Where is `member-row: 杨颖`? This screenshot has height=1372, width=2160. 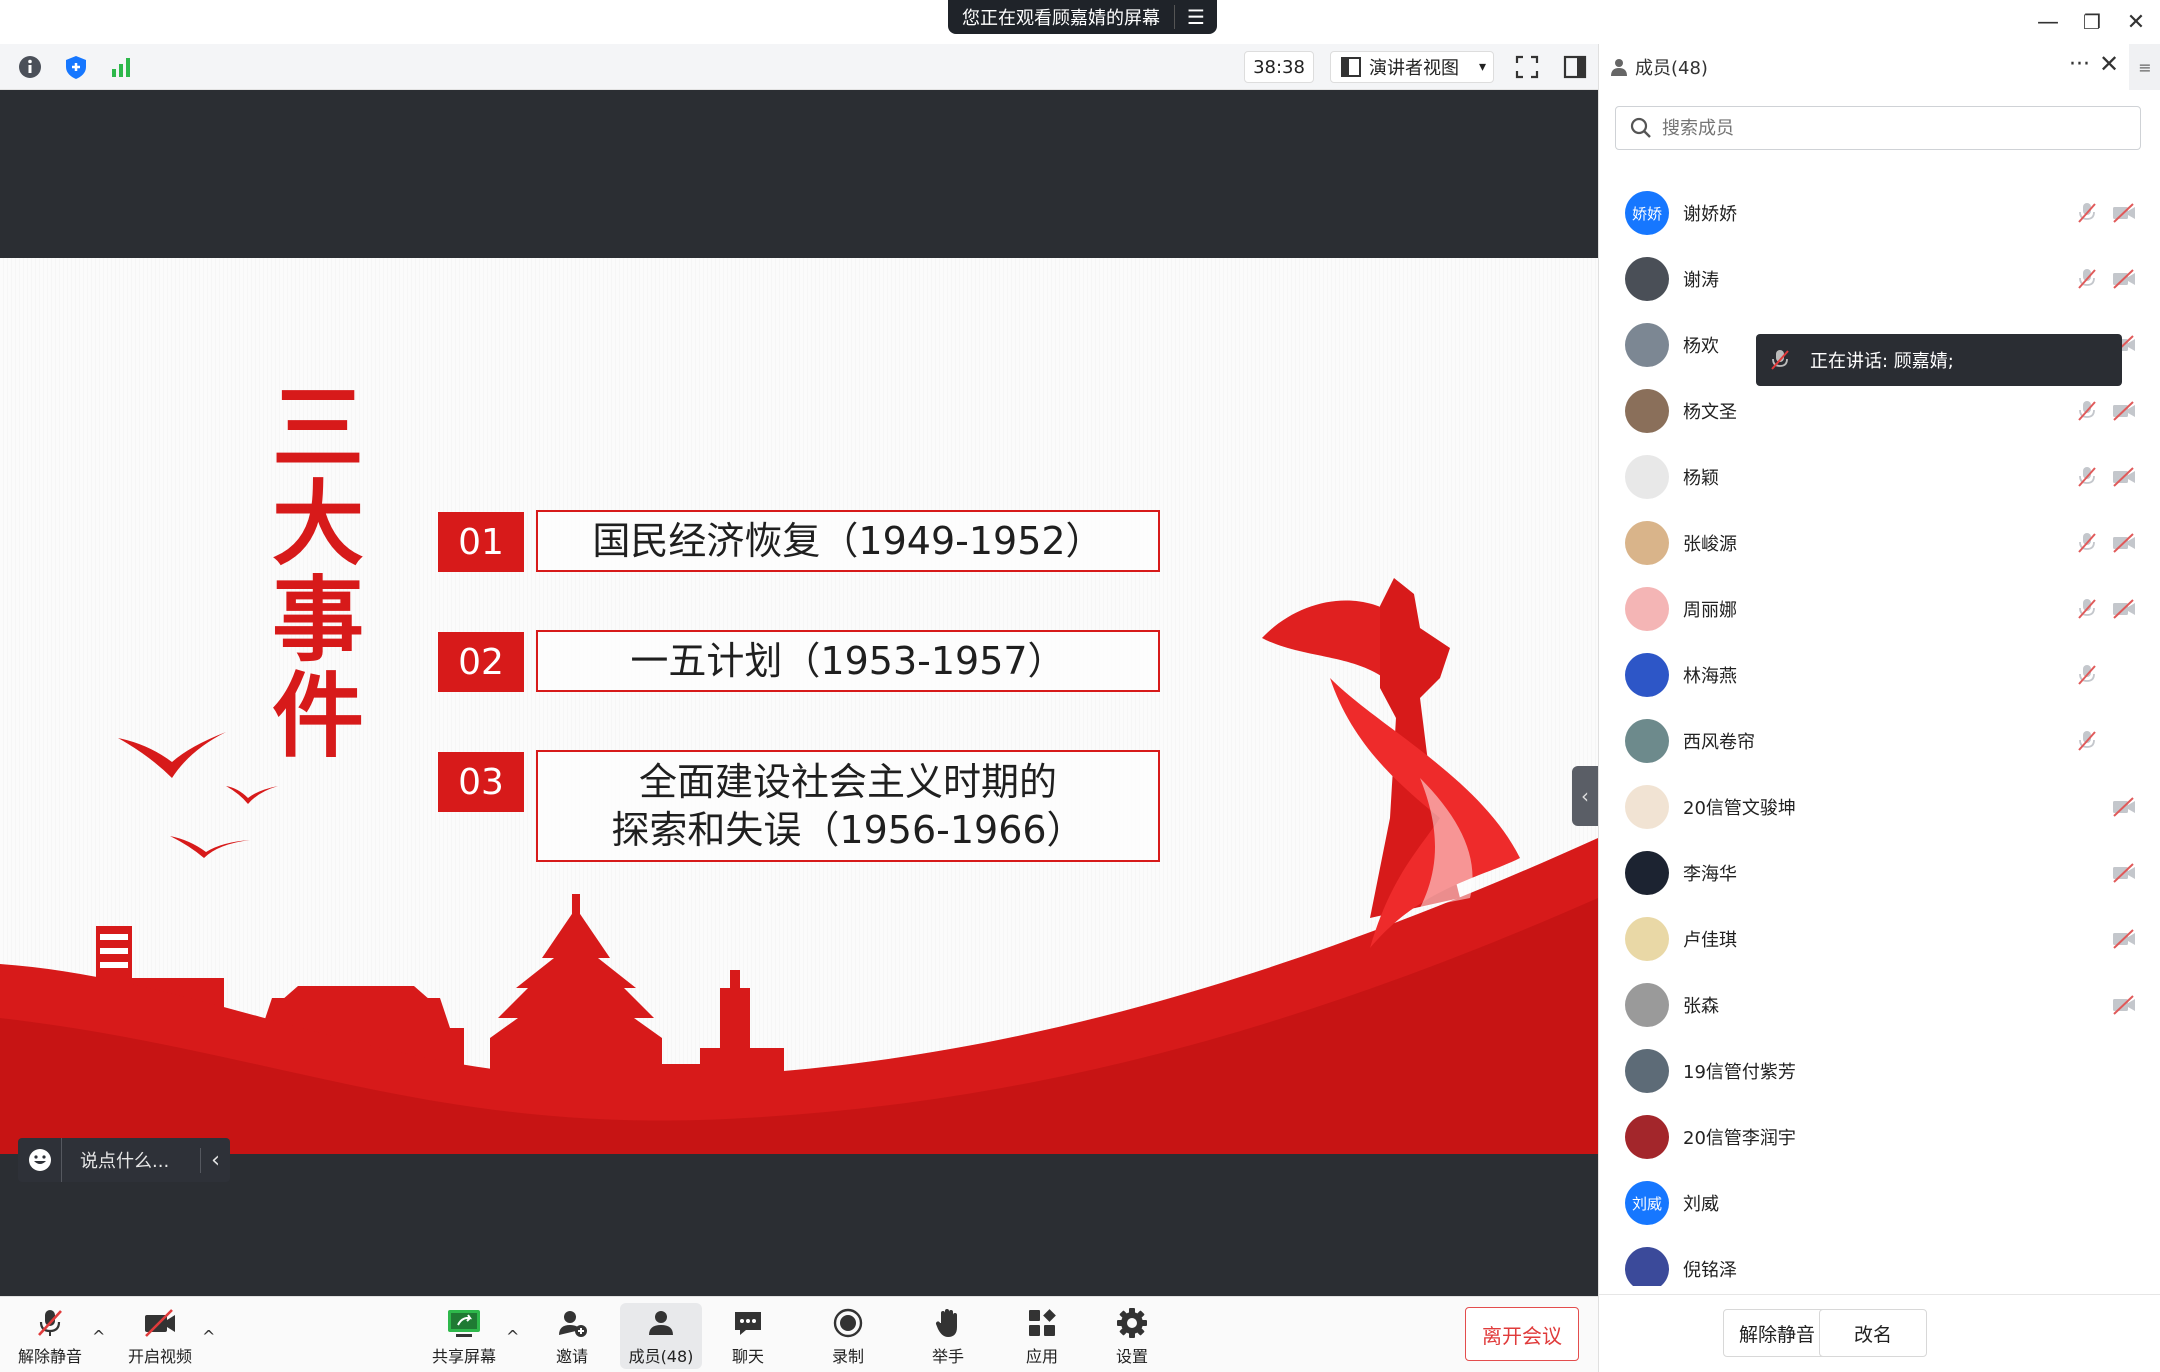 member-row: 杨颖 is located at coordinates (1879, 477).